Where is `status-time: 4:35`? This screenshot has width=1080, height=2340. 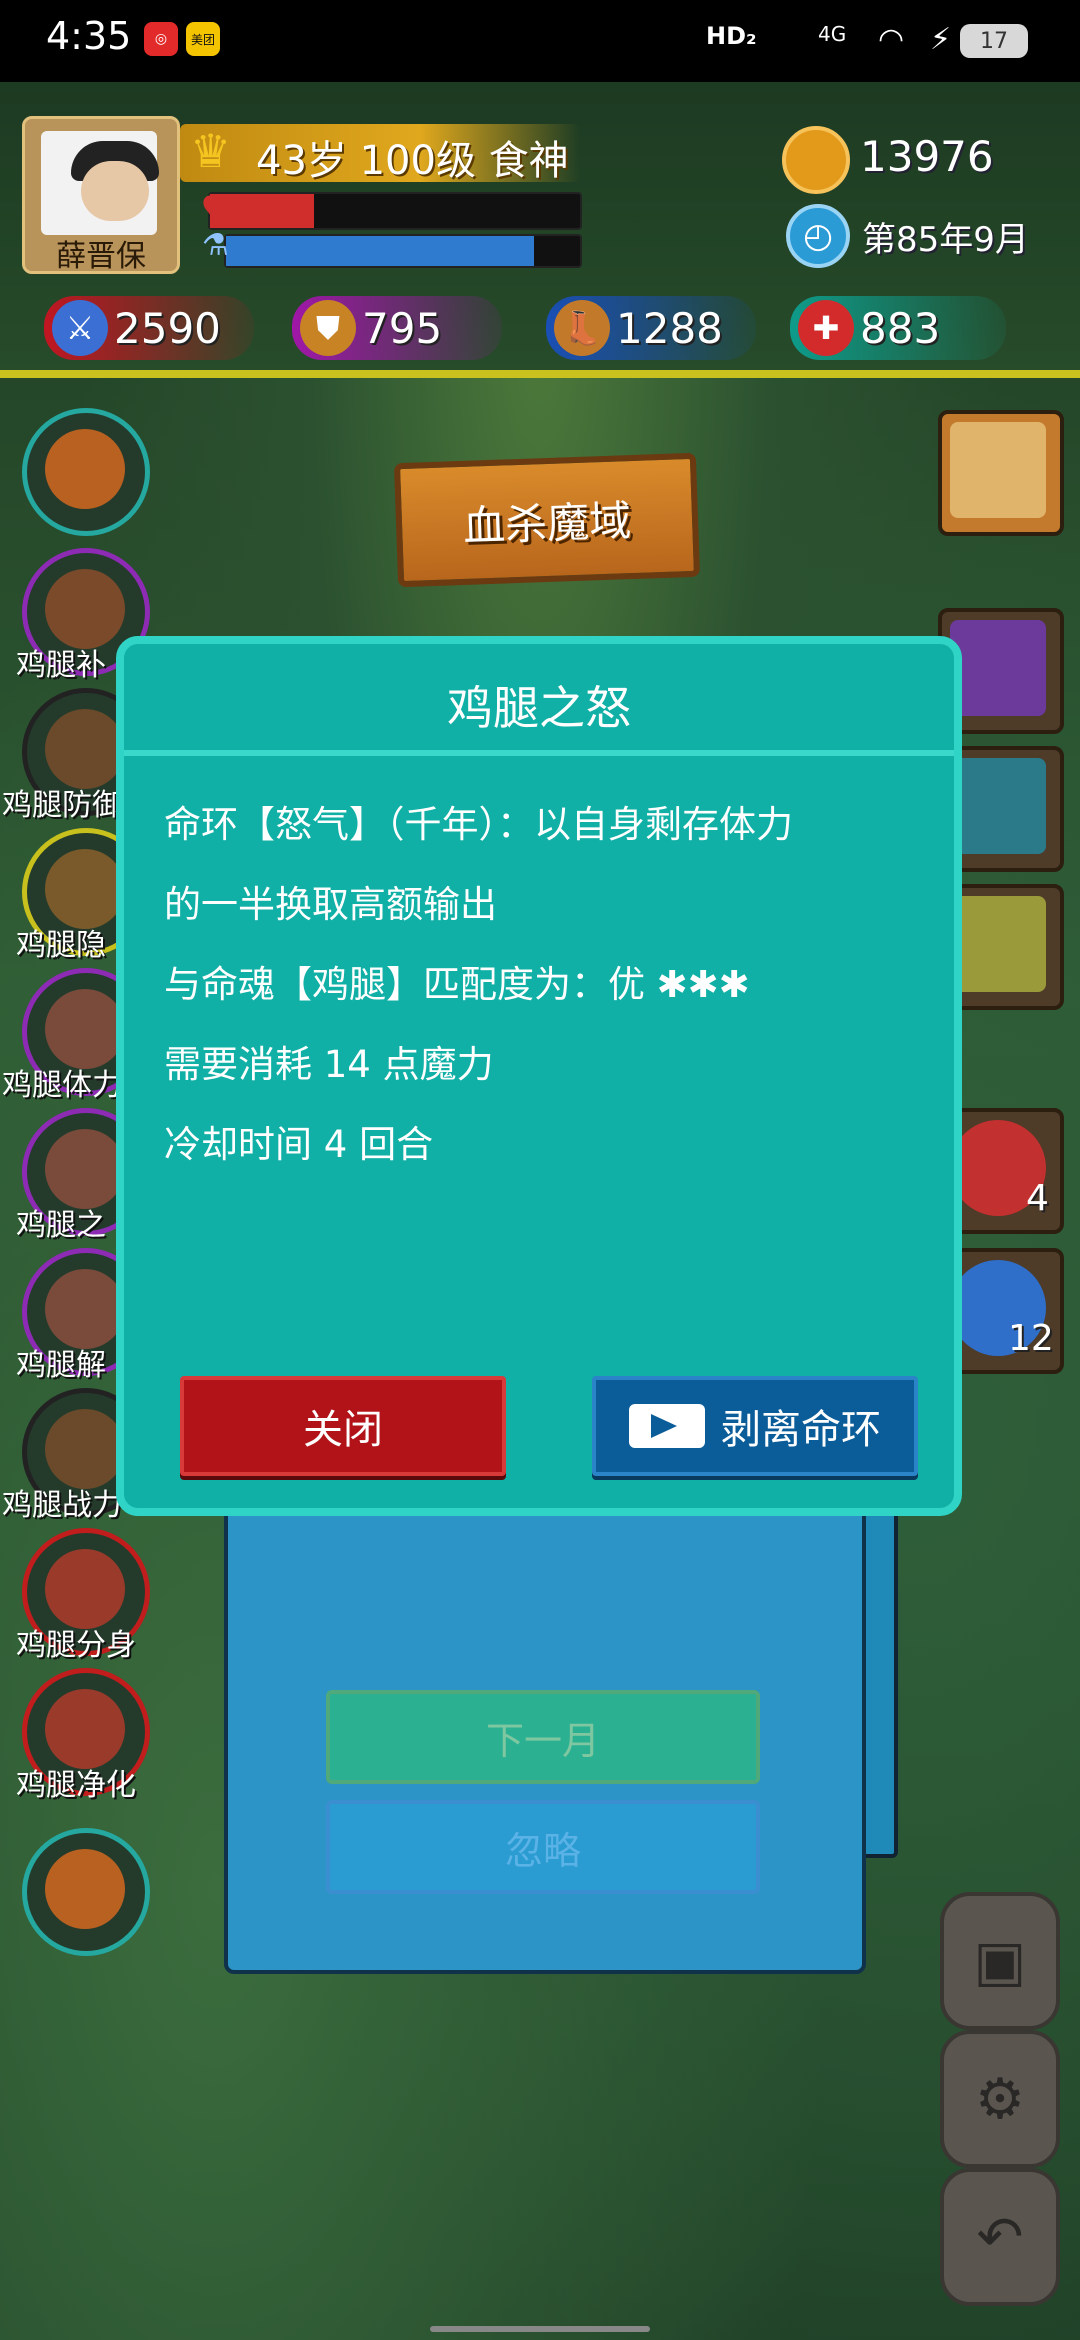
status-time: 4:35 is located at coordinates (89, 36).